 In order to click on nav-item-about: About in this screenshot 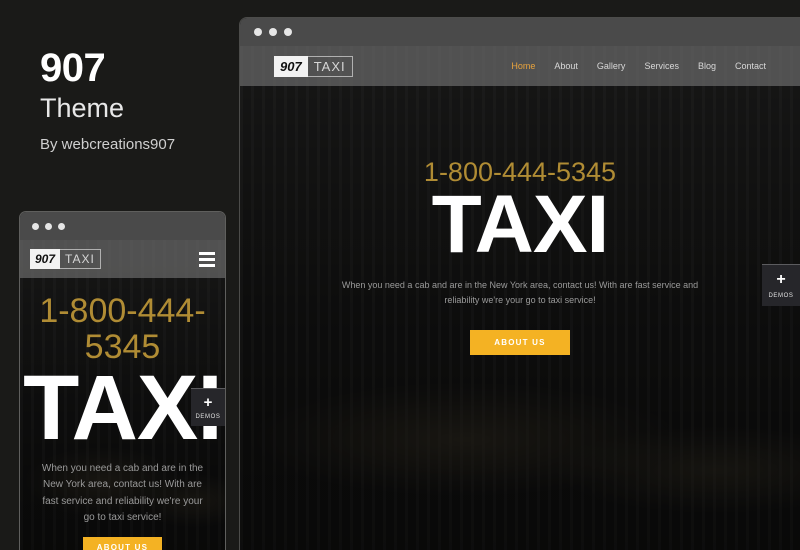, I will do `click(566, 66)`.